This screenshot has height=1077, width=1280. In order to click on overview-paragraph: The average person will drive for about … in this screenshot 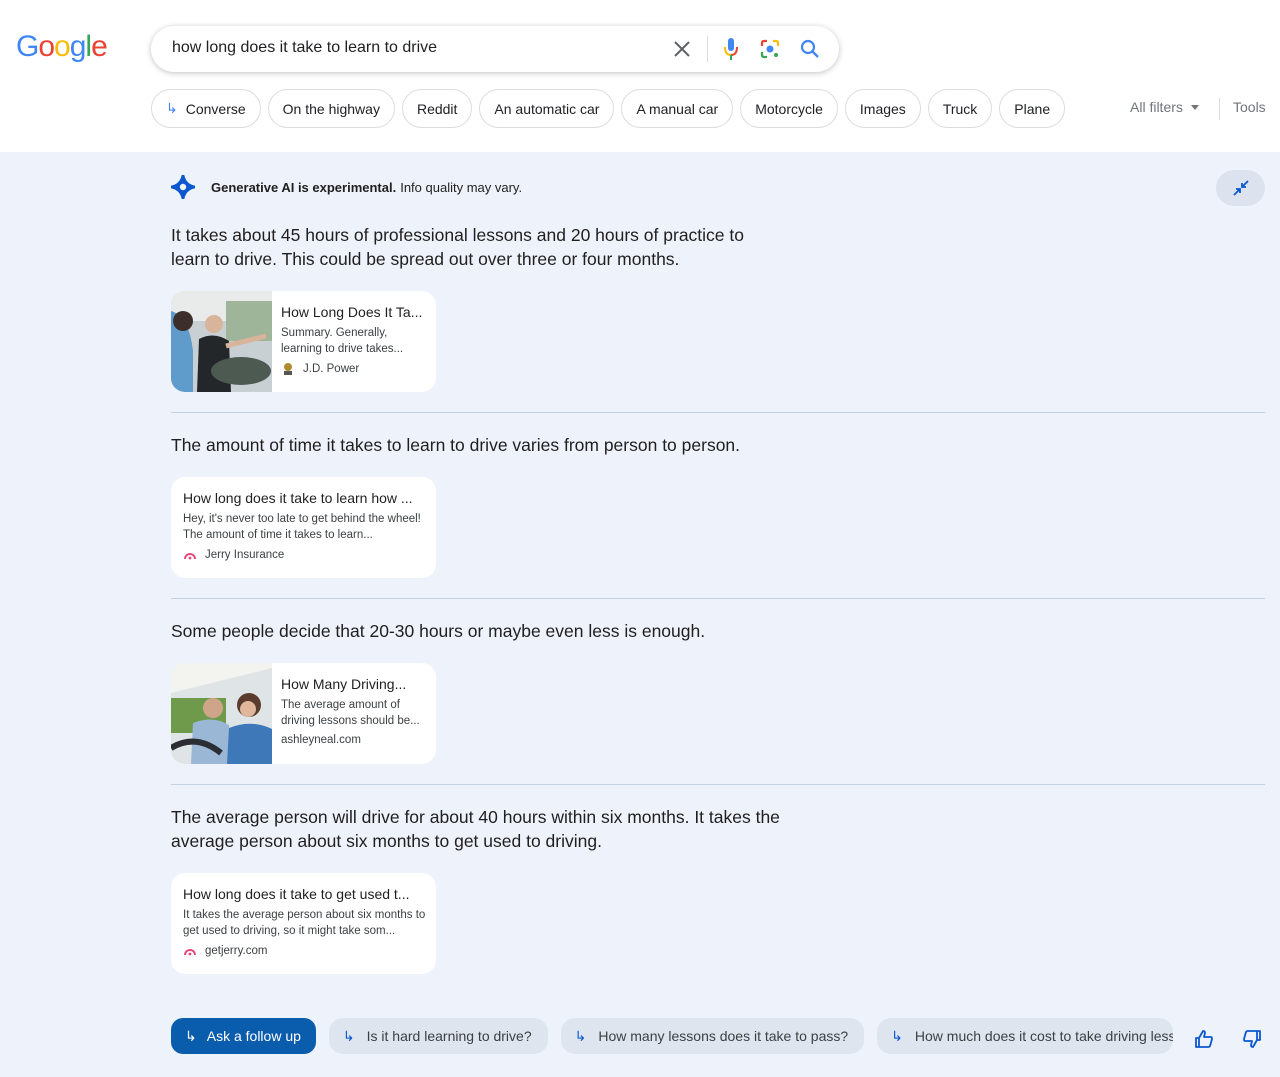, I will do `click(475, 829)`.